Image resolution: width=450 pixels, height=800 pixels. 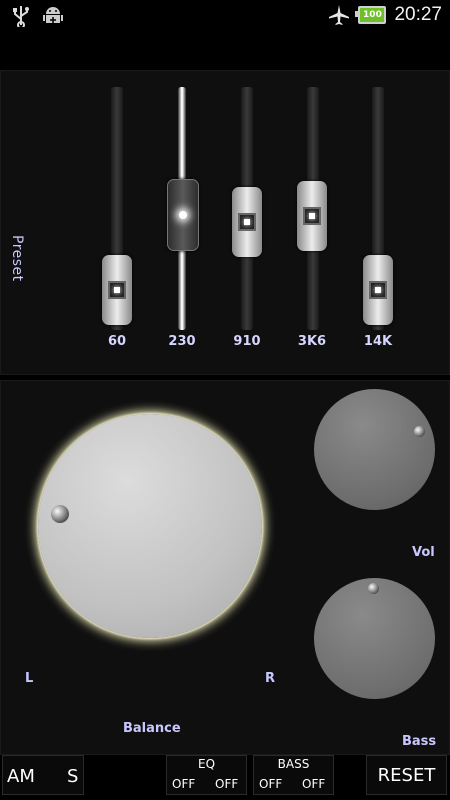 What do you see at coordinates (423, 552) in the screenshot?
I see `volume-label: Vol` at bounding box center [423, 552].